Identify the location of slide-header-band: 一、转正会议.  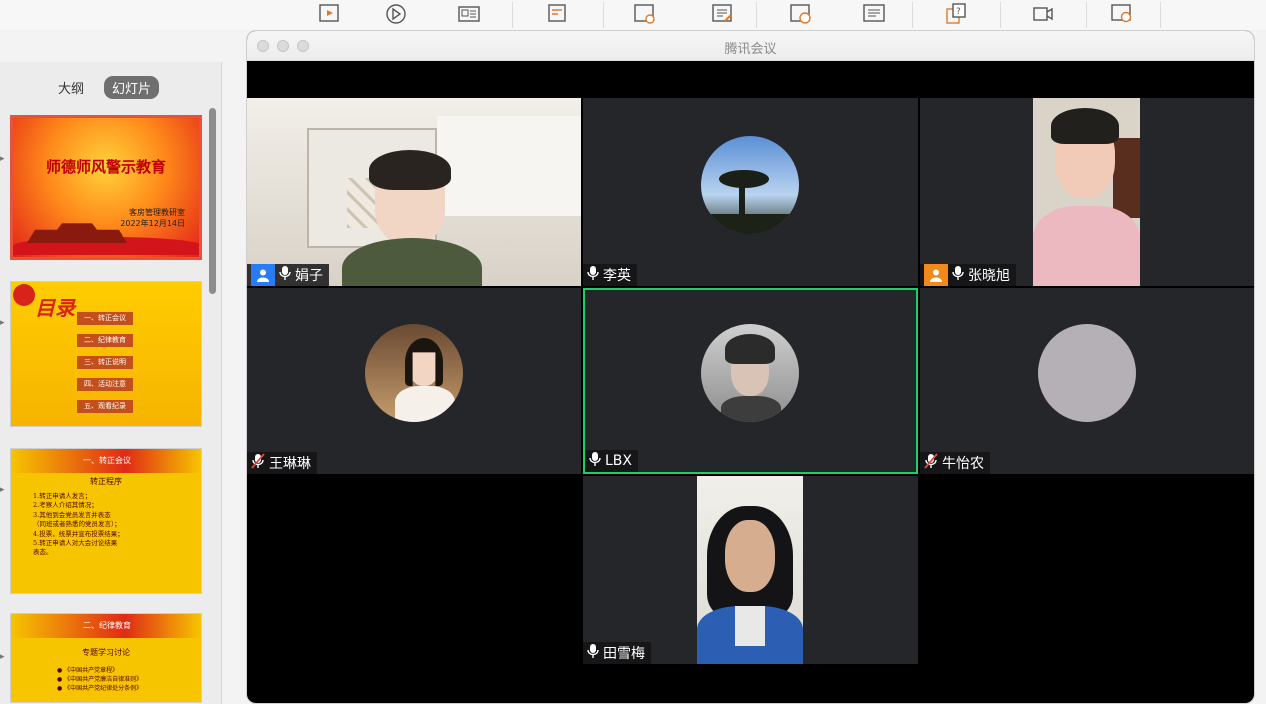
(106, 461).